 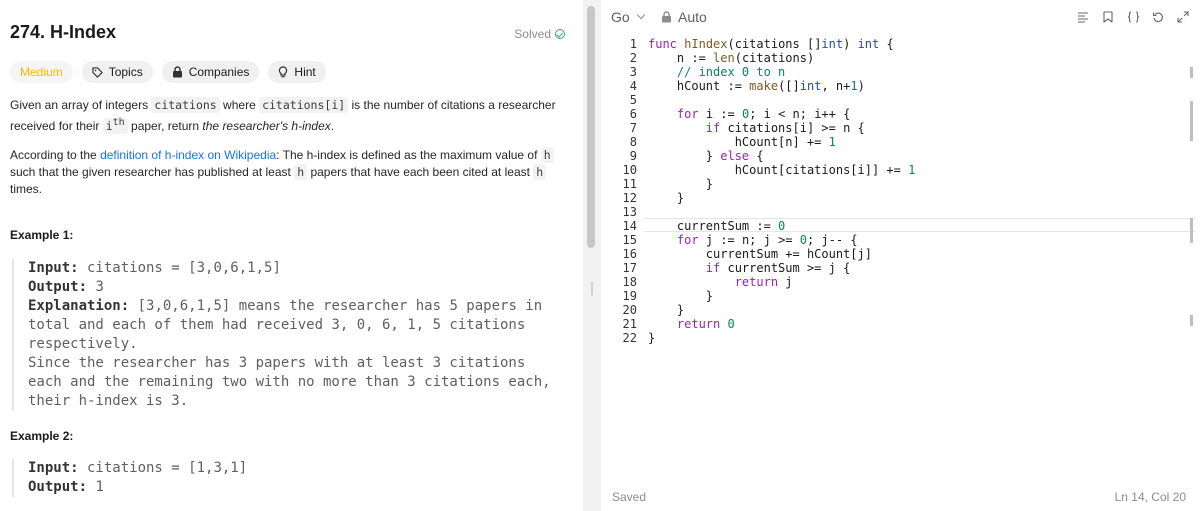 What do you see at coordinates (629, 226) in the screenshot?
I see `line-number: 14` at bounding box center [629, 226].